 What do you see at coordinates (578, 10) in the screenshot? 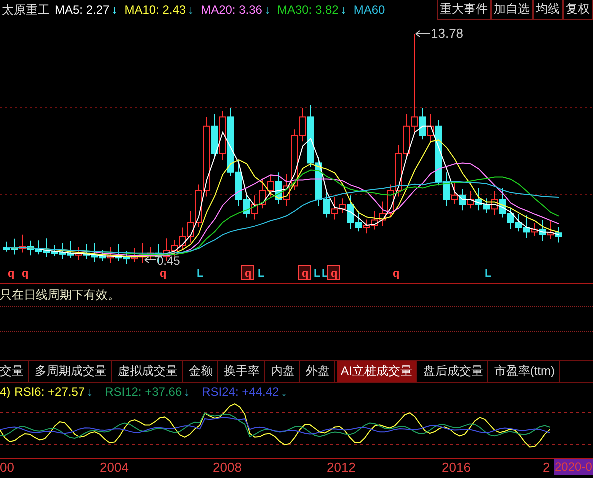
I see `toolbar-button: 复权` at bounding box center [578, 10].